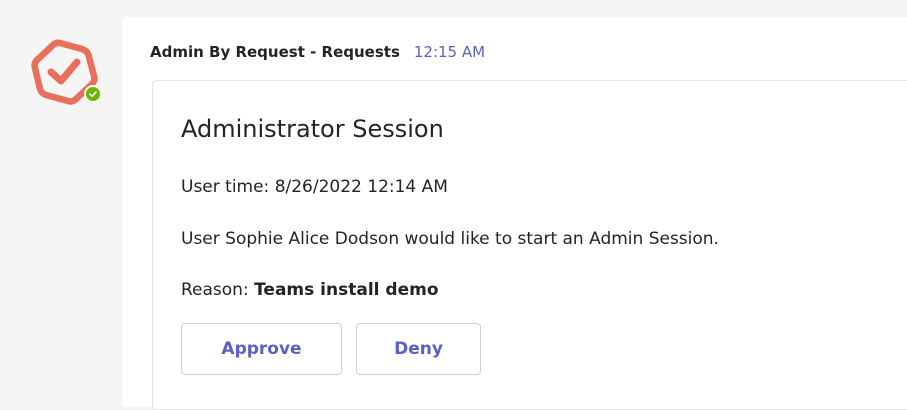 This screenshot has height=410, width=907. Describe the element at coordinates (66, 72) in the screenshot. I see `bot-avatar` at that location.